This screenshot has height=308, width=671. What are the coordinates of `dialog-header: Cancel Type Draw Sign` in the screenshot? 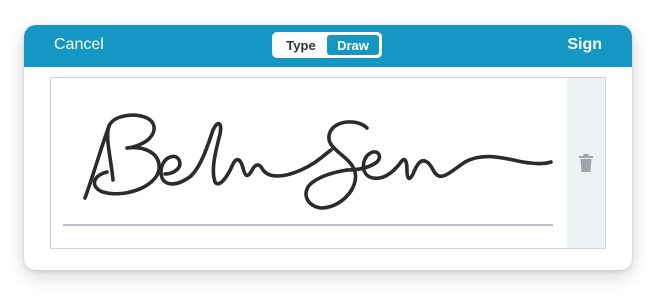 It's located at (328, 46).